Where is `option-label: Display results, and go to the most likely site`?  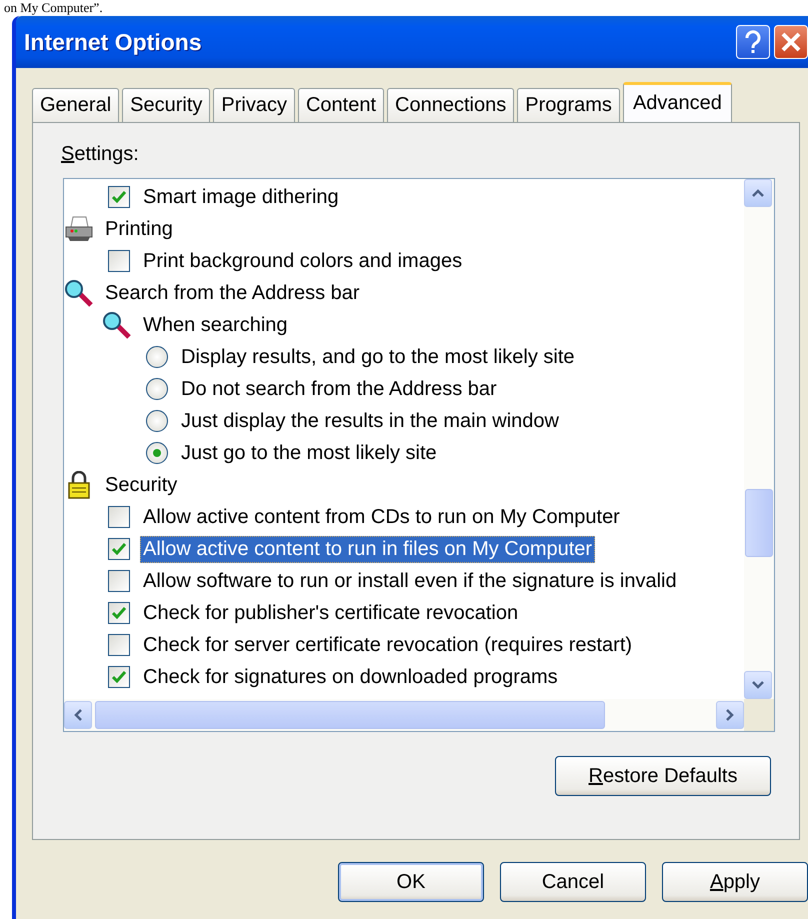
option-label: Display results, and go to the most likely site is located at coordinates (378, 357).